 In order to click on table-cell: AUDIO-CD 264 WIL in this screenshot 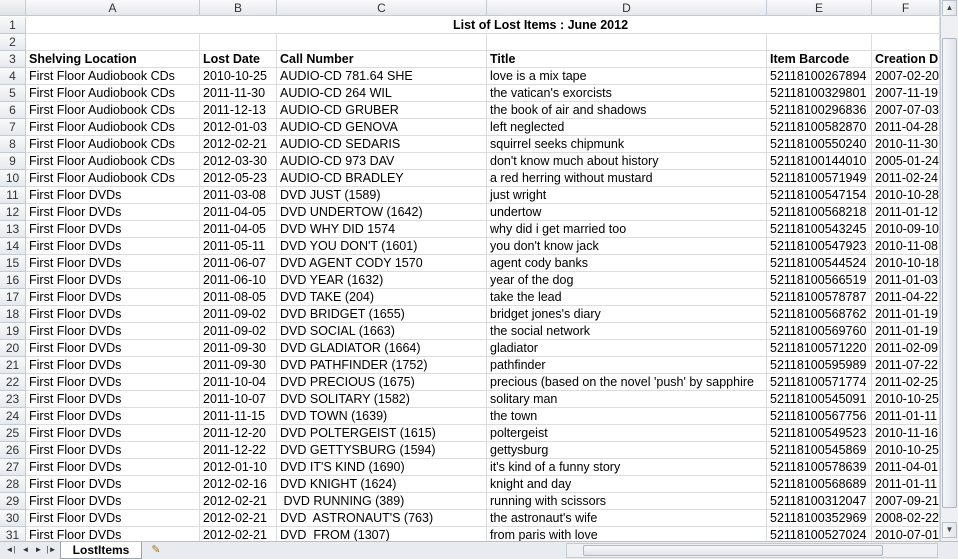, I will do `click(382, 93)`.